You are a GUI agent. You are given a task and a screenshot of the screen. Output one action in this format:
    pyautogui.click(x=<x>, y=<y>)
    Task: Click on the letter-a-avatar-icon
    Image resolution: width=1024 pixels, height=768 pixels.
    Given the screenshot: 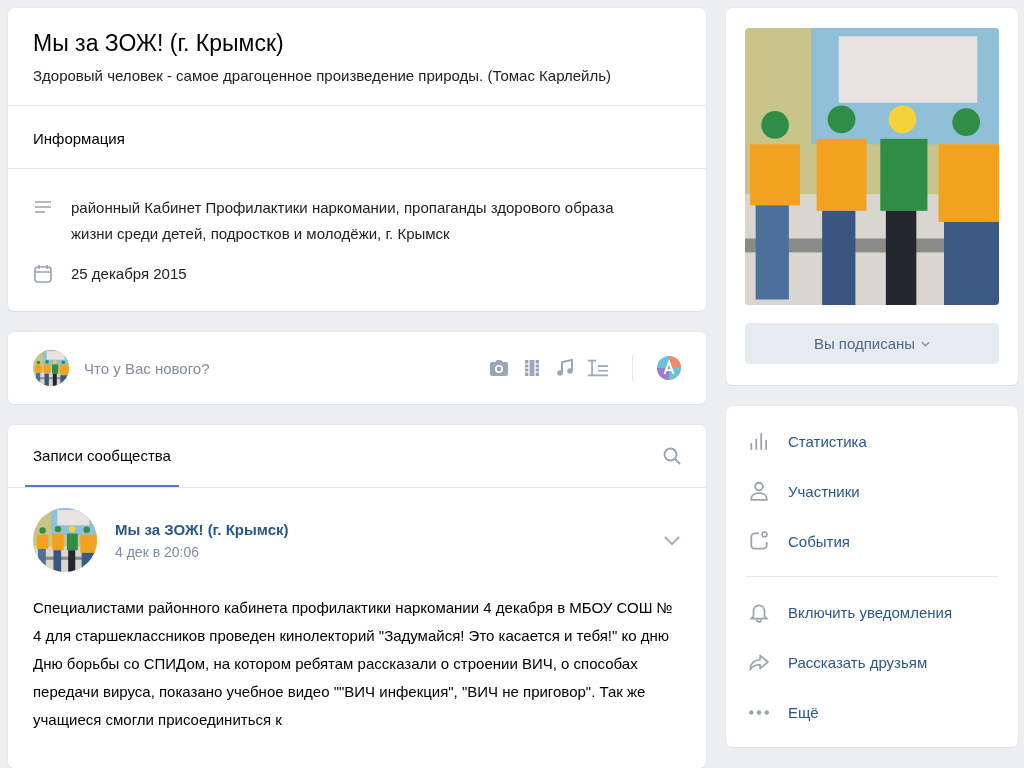 What is the action you would take?
    pyautogui.click(x=669, y=368)
    